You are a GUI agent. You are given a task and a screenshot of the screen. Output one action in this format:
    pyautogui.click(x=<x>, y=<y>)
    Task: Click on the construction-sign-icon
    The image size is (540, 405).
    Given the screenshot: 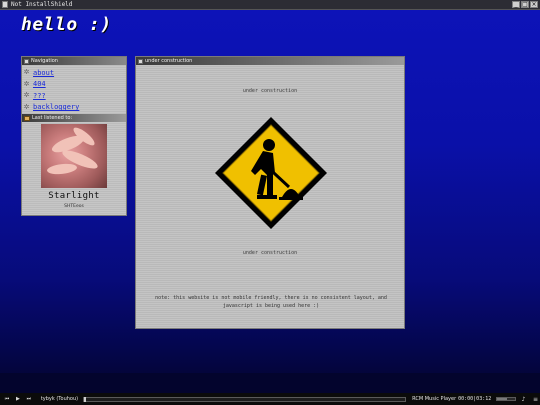 What is the action you would take?
    pyautogui.click(x=271, y=173)
    